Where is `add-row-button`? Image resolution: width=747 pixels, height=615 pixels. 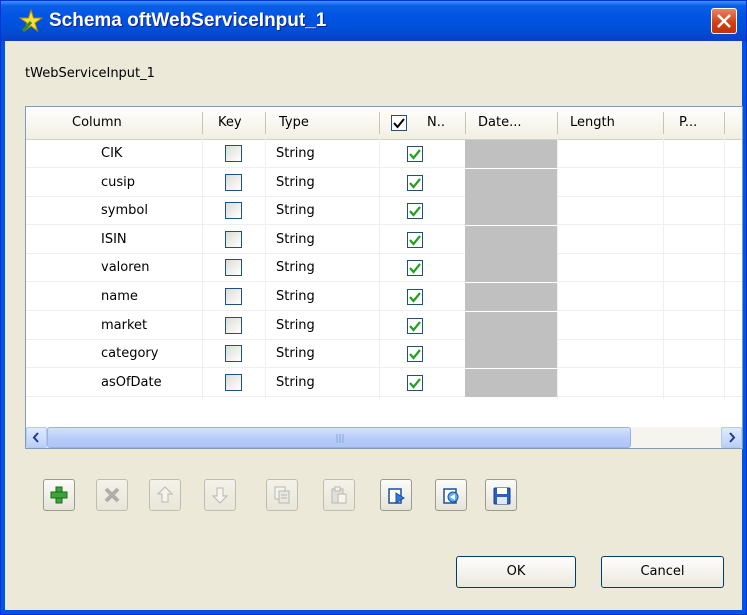 add-row-button is located at coordinates (59, 495).